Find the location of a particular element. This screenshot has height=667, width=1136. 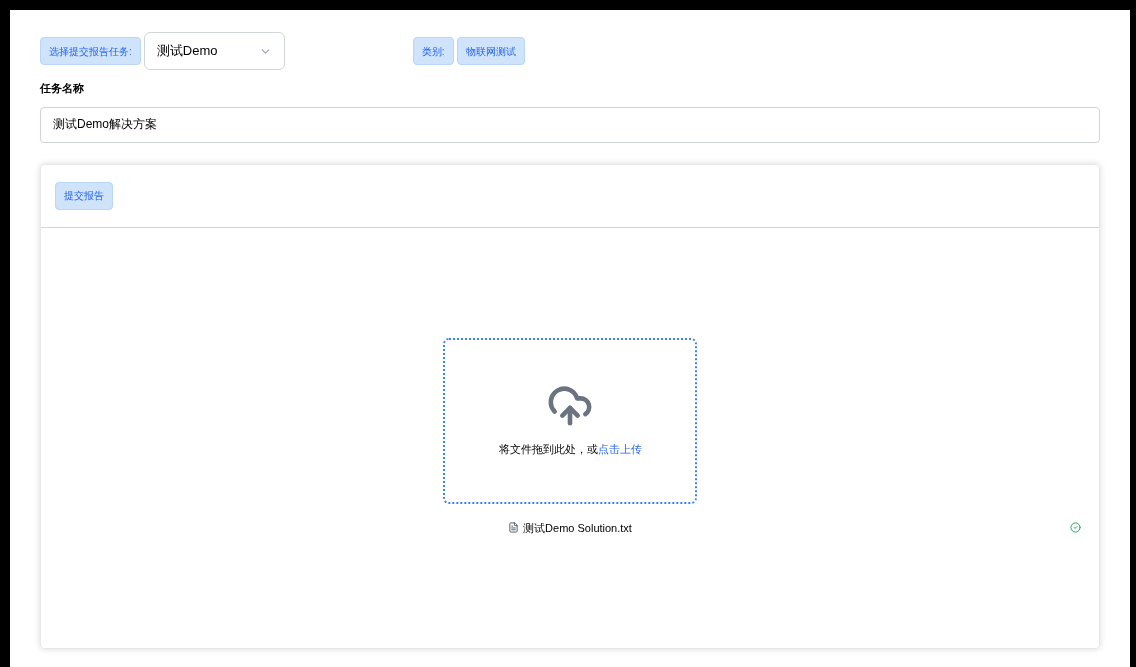

task-select-label: 选择提交报告任务: is located at coordinates (90, 51).